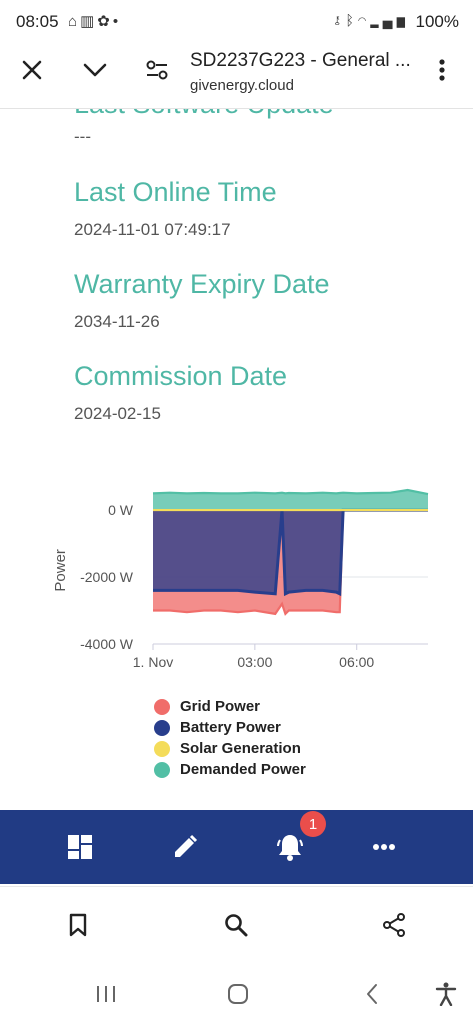 The height and width of the screenshot is (1024, 473). I want to click on detail-label: Commission Date, so click(181, 376).